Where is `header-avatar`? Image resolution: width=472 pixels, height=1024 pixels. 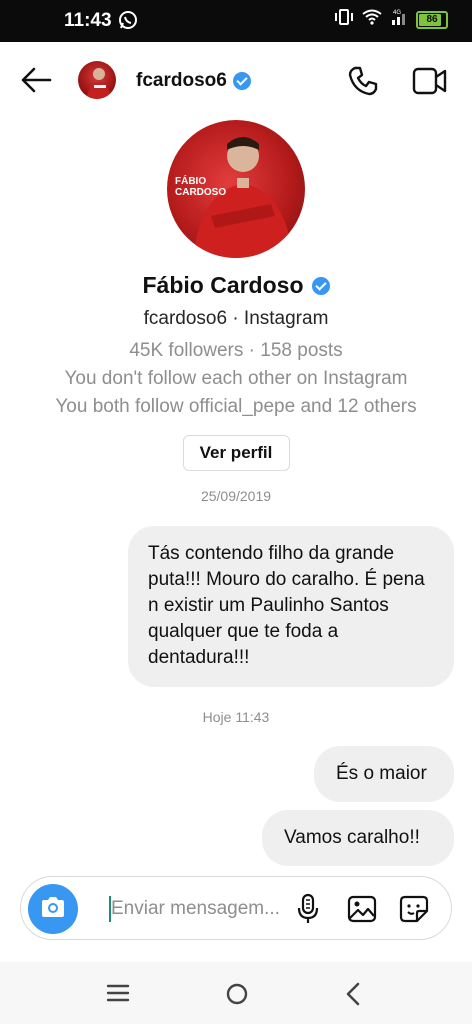
header-avatar is located at coordinates (97, 80).